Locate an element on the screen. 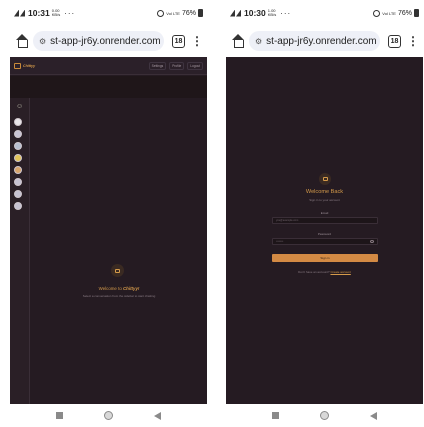 Image resolution: width=424 pixels, height=427 pixels. signup-prompt: Don't have an account? Create account is located at coordinates (324, 272).